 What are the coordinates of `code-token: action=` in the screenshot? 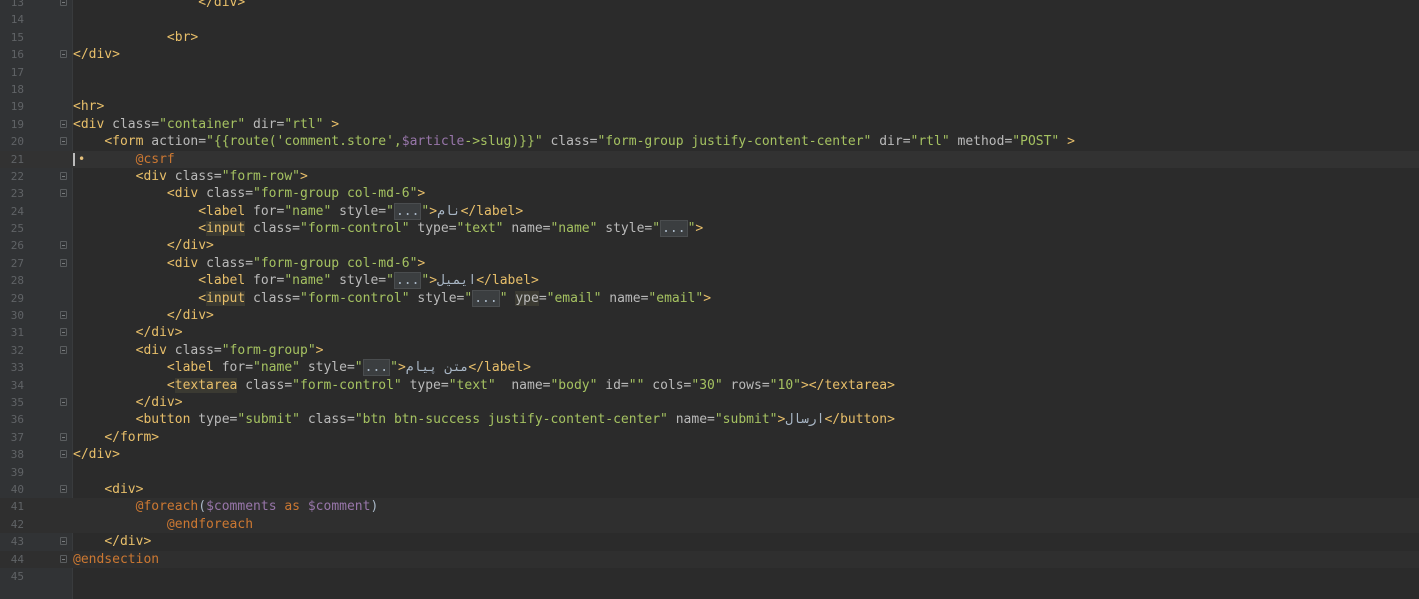 It's located at (179, 142).